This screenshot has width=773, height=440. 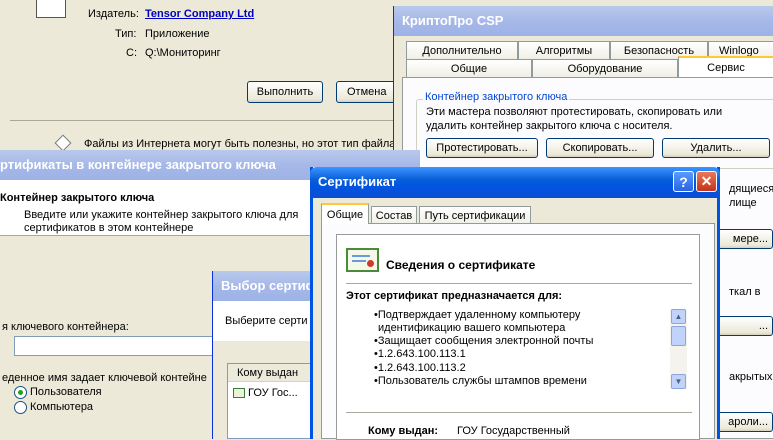 I want to click on computer-radio-label: Компьютера, so click(x=62, y=407).